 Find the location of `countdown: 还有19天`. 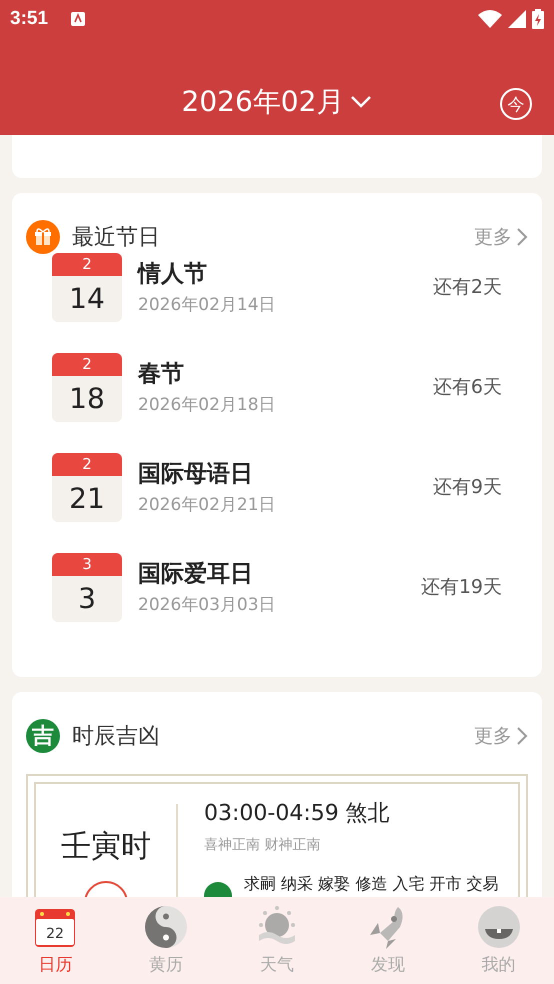

countdown: 还有19天 is located at coordinates (461, 587).